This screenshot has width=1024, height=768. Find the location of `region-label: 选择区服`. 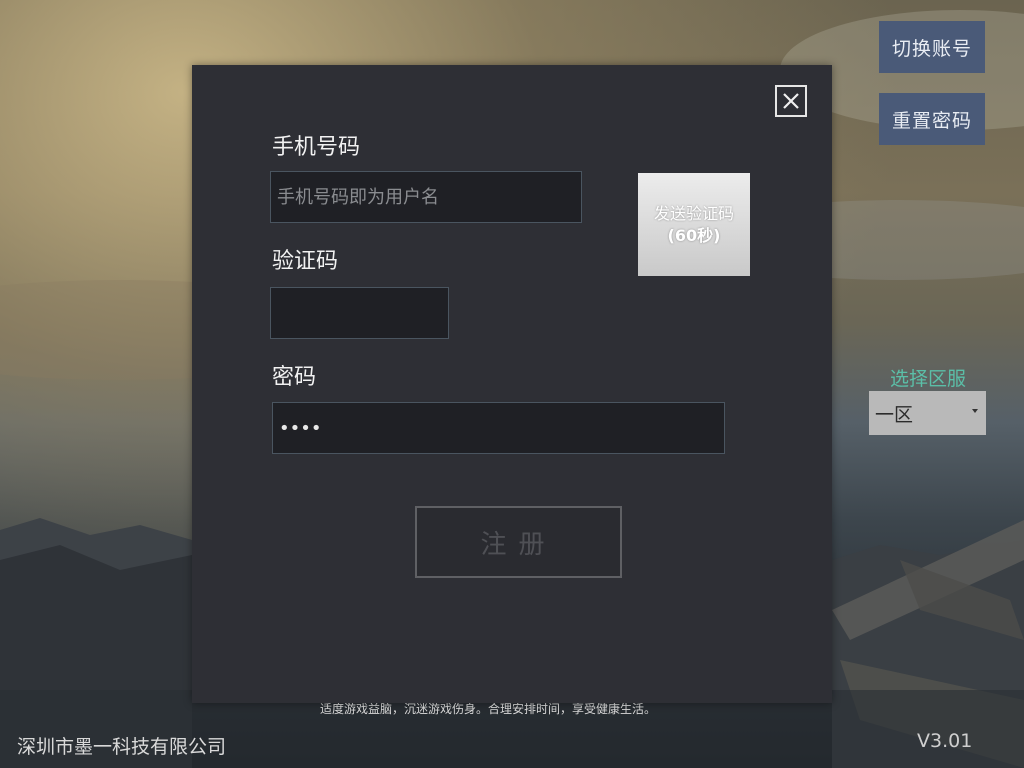

region-label: 选择区服 is located at coordinates (927, 379).